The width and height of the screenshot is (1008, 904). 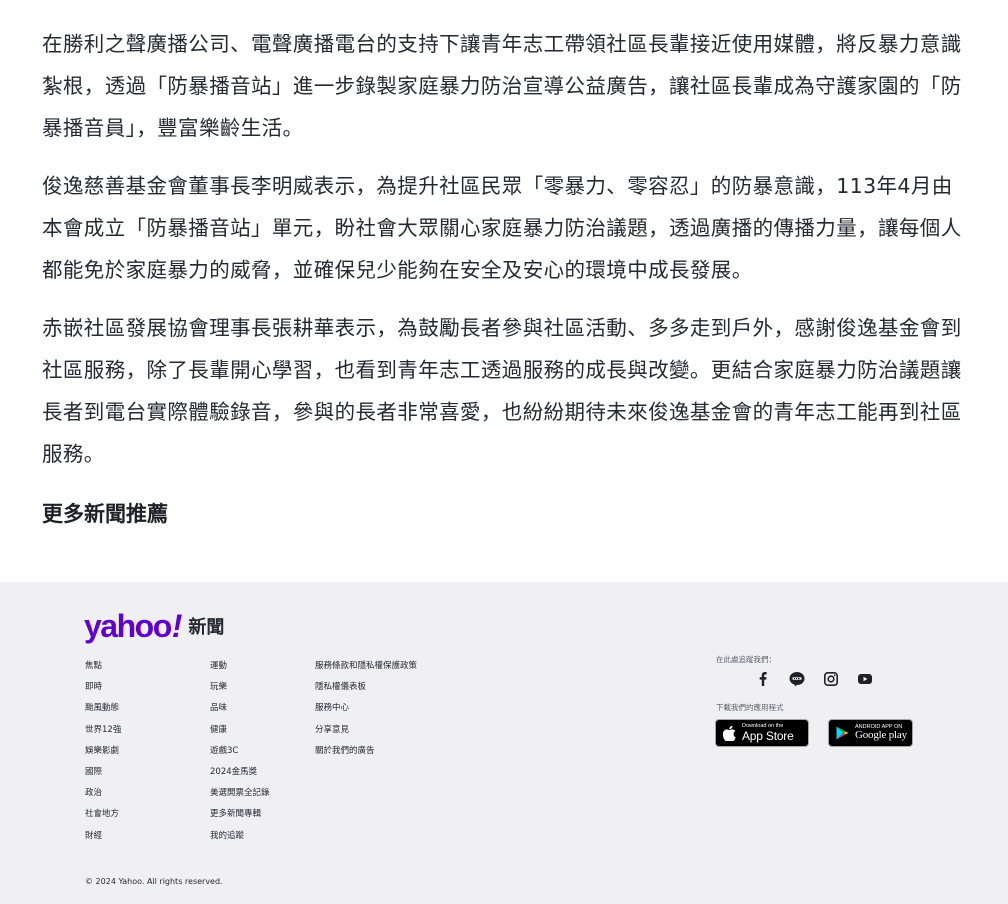 What do you see at coordinates (865, 679) in the screenshot?
I see `youtube-icon` at bounding box center [865, 679].